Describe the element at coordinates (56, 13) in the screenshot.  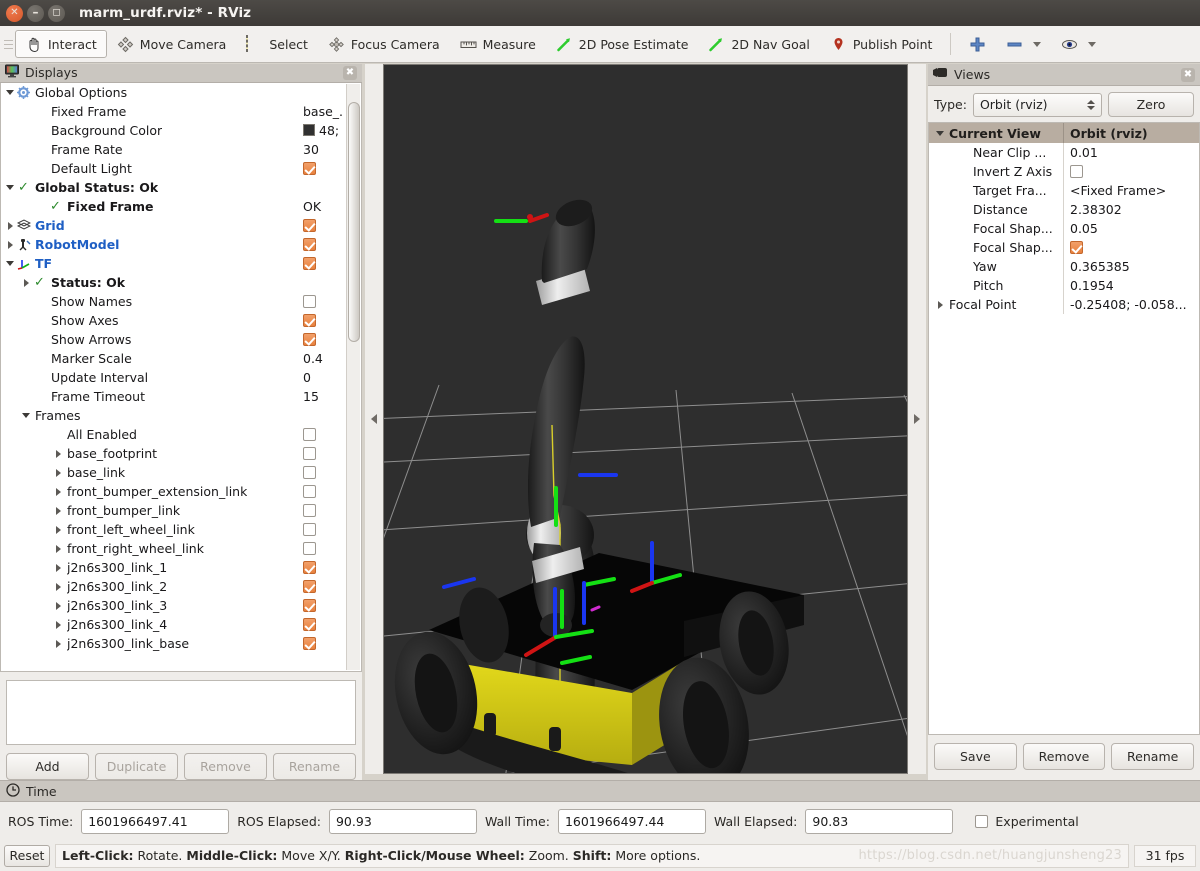
I see `maximize-window-button: ◻` at that location.